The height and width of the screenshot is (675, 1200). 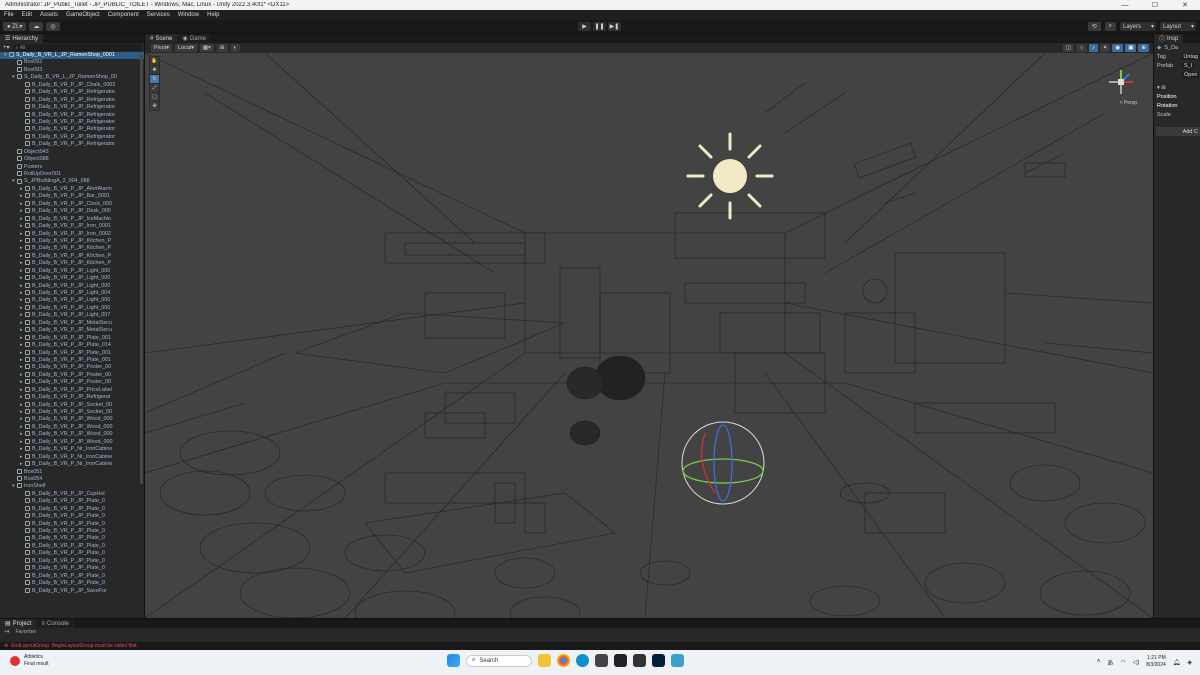 I want to click on tab-game: ◉ Game, so click(x=194, y=38).